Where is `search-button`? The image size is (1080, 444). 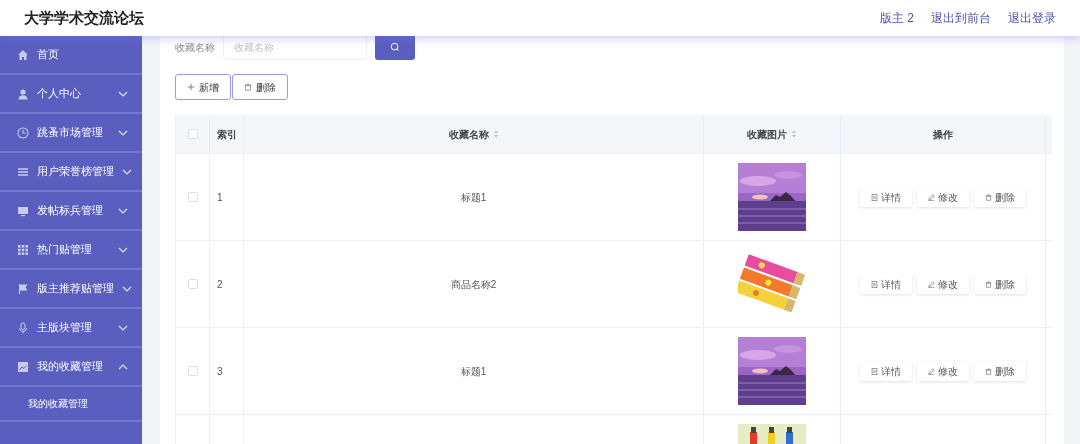
search-button is located at coordinates (395, 48).